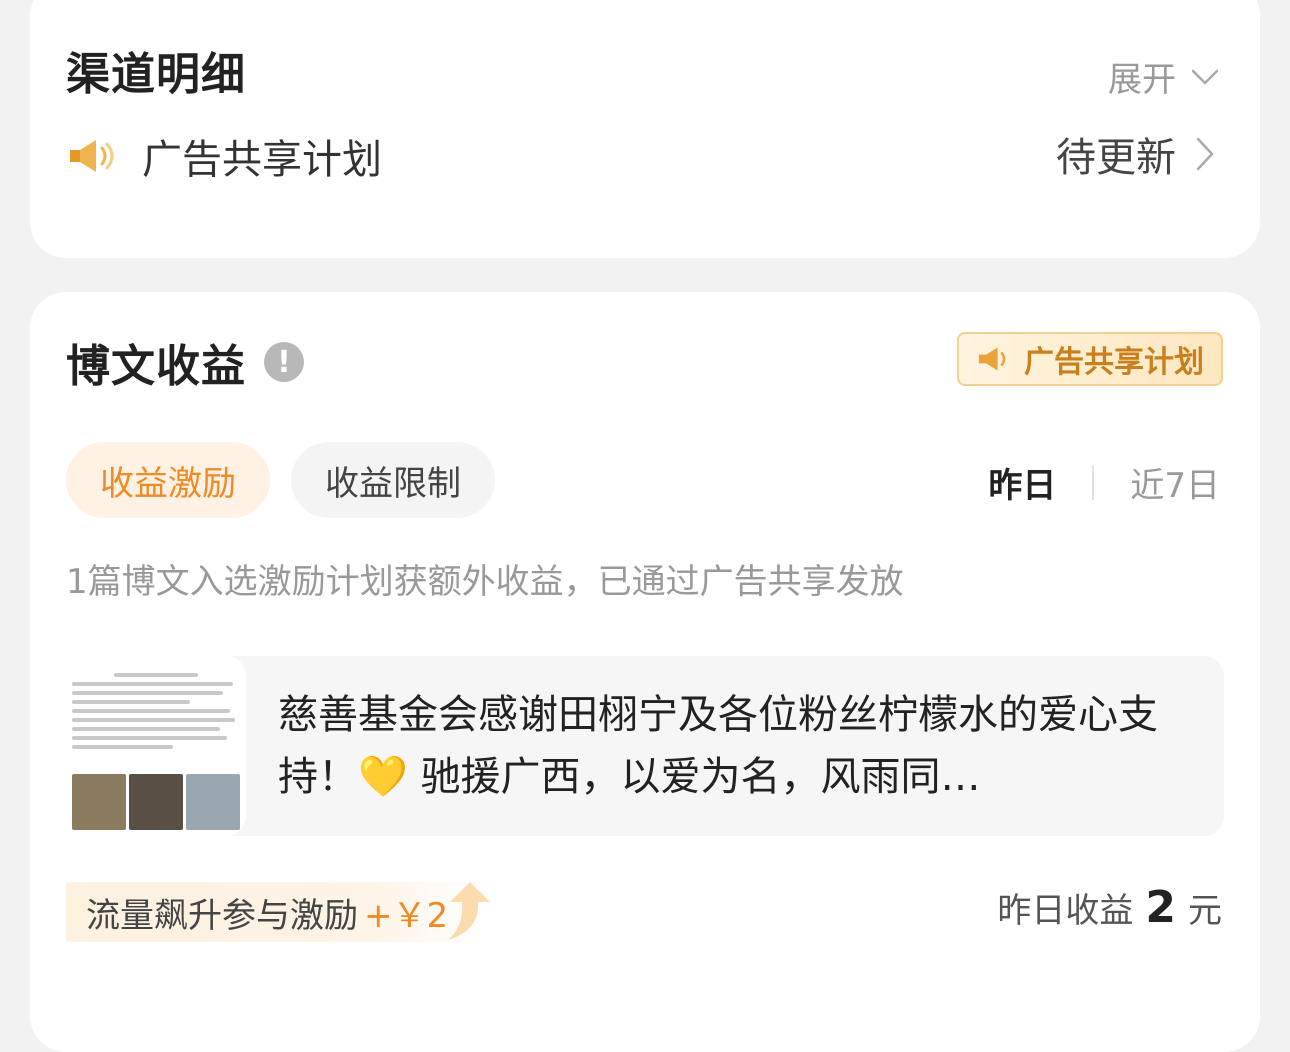  Describe the element at coordinates (1114, 362) in the screenshot. I see `ad-share-badge-label: 广告共享计划` at that location.